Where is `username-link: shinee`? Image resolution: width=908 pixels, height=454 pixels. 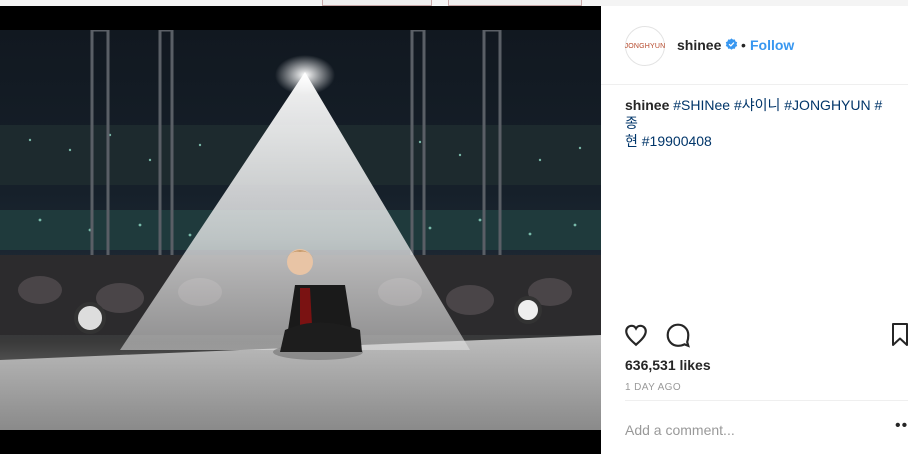 username-link: shinee is located at coordinates (699, 45).